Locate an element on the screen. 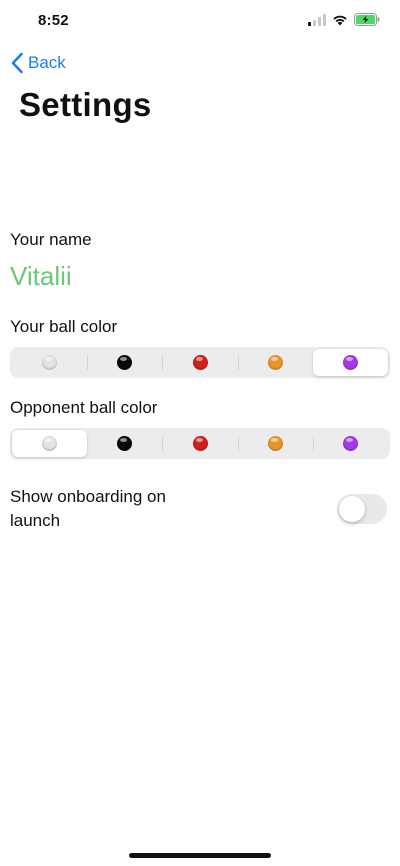 This screenshot has height=866, width=400. ball-color-option-white is located at coordinates (49, 362).